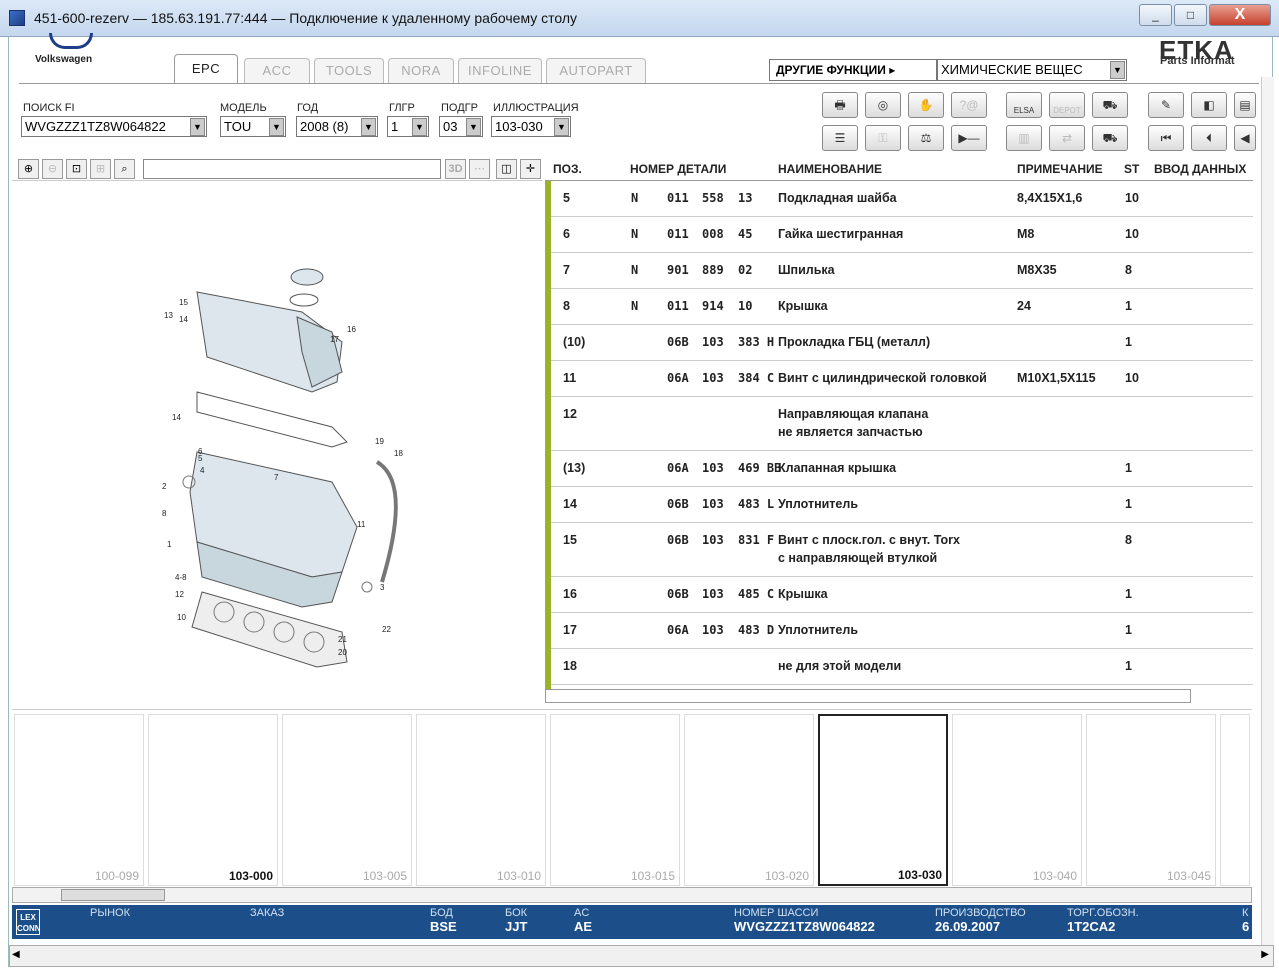 The image size is (1279, 975). I want to click on arrow-right-icon: ▶, so click(1265, 954).